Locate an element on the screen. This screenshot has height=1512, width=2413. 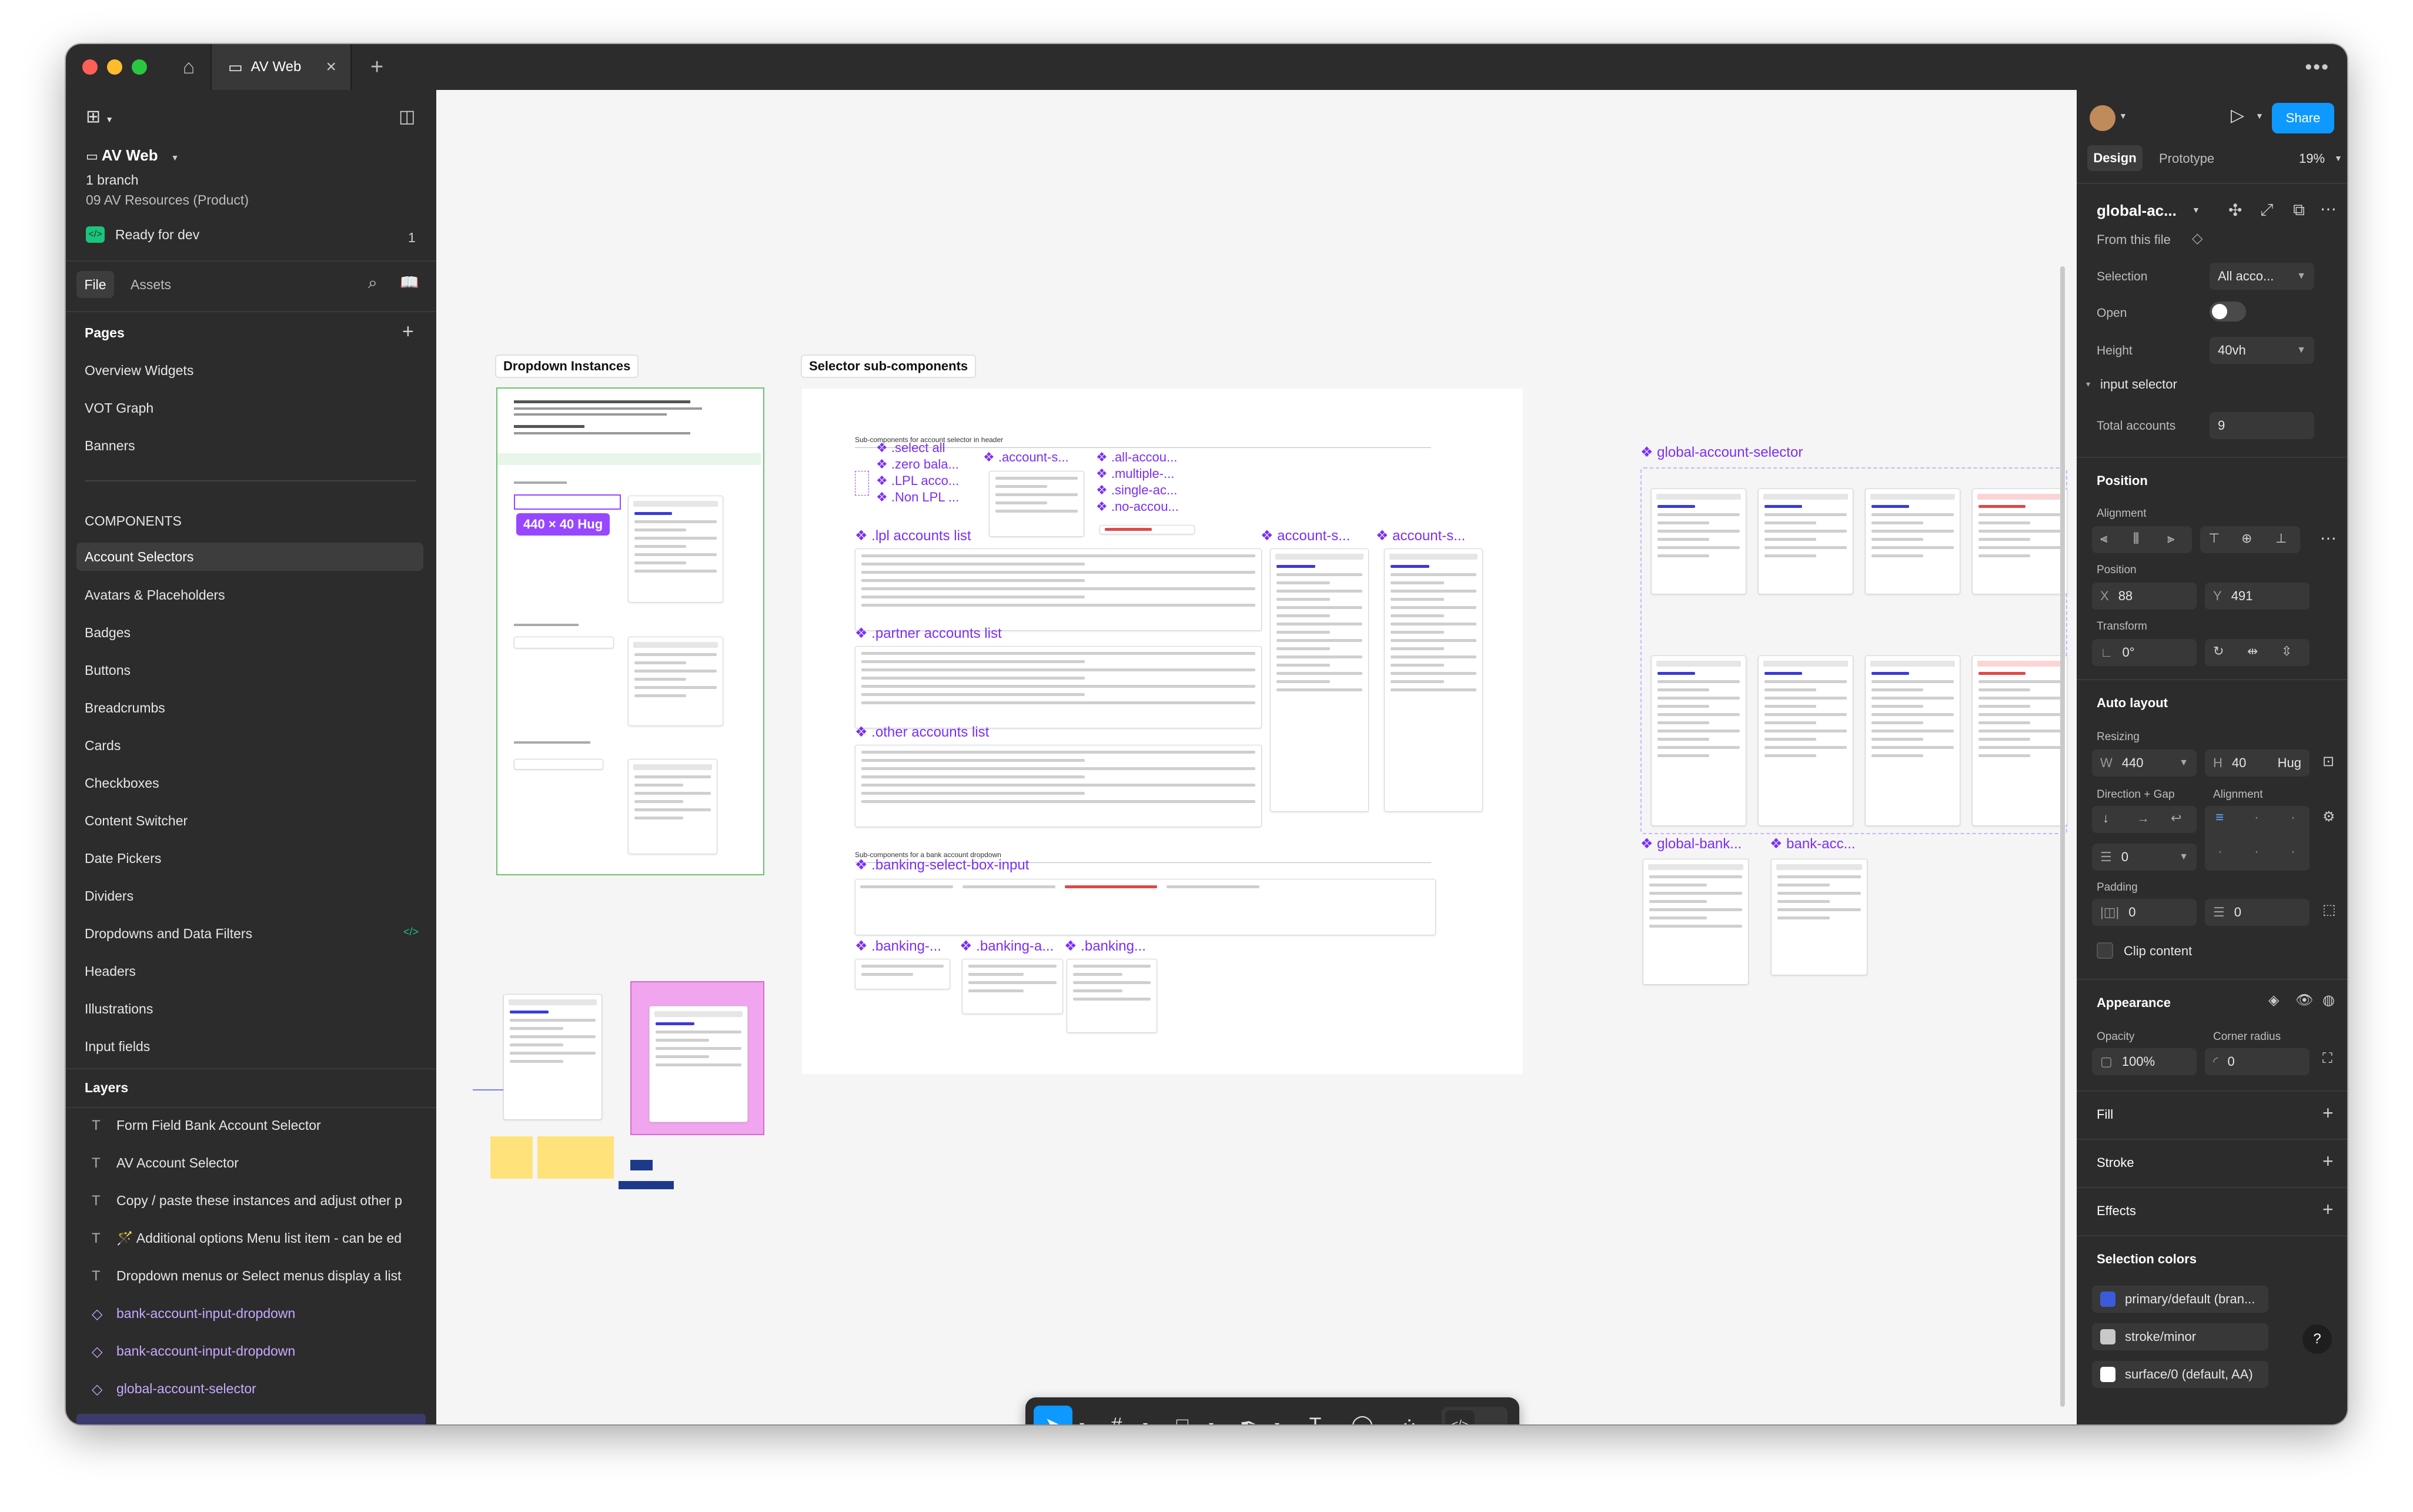
dropdown-instances-frame is located at coordinates (630, 631).